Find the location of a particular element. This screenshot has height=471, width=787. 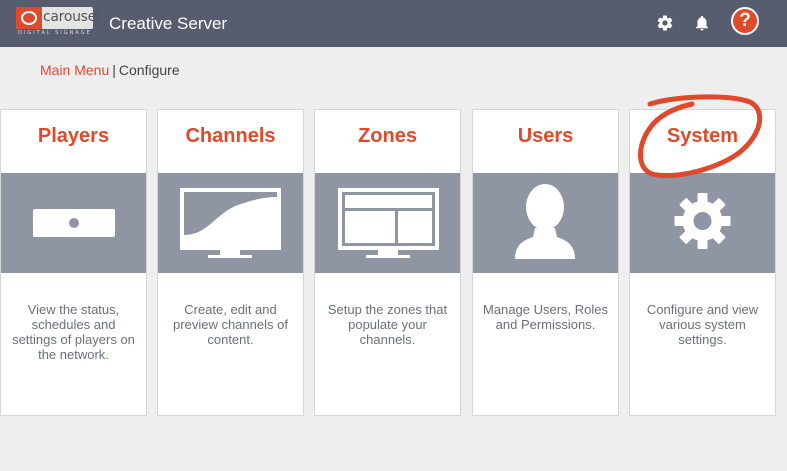

card-title: Zones is located at coordinates (387, 136).